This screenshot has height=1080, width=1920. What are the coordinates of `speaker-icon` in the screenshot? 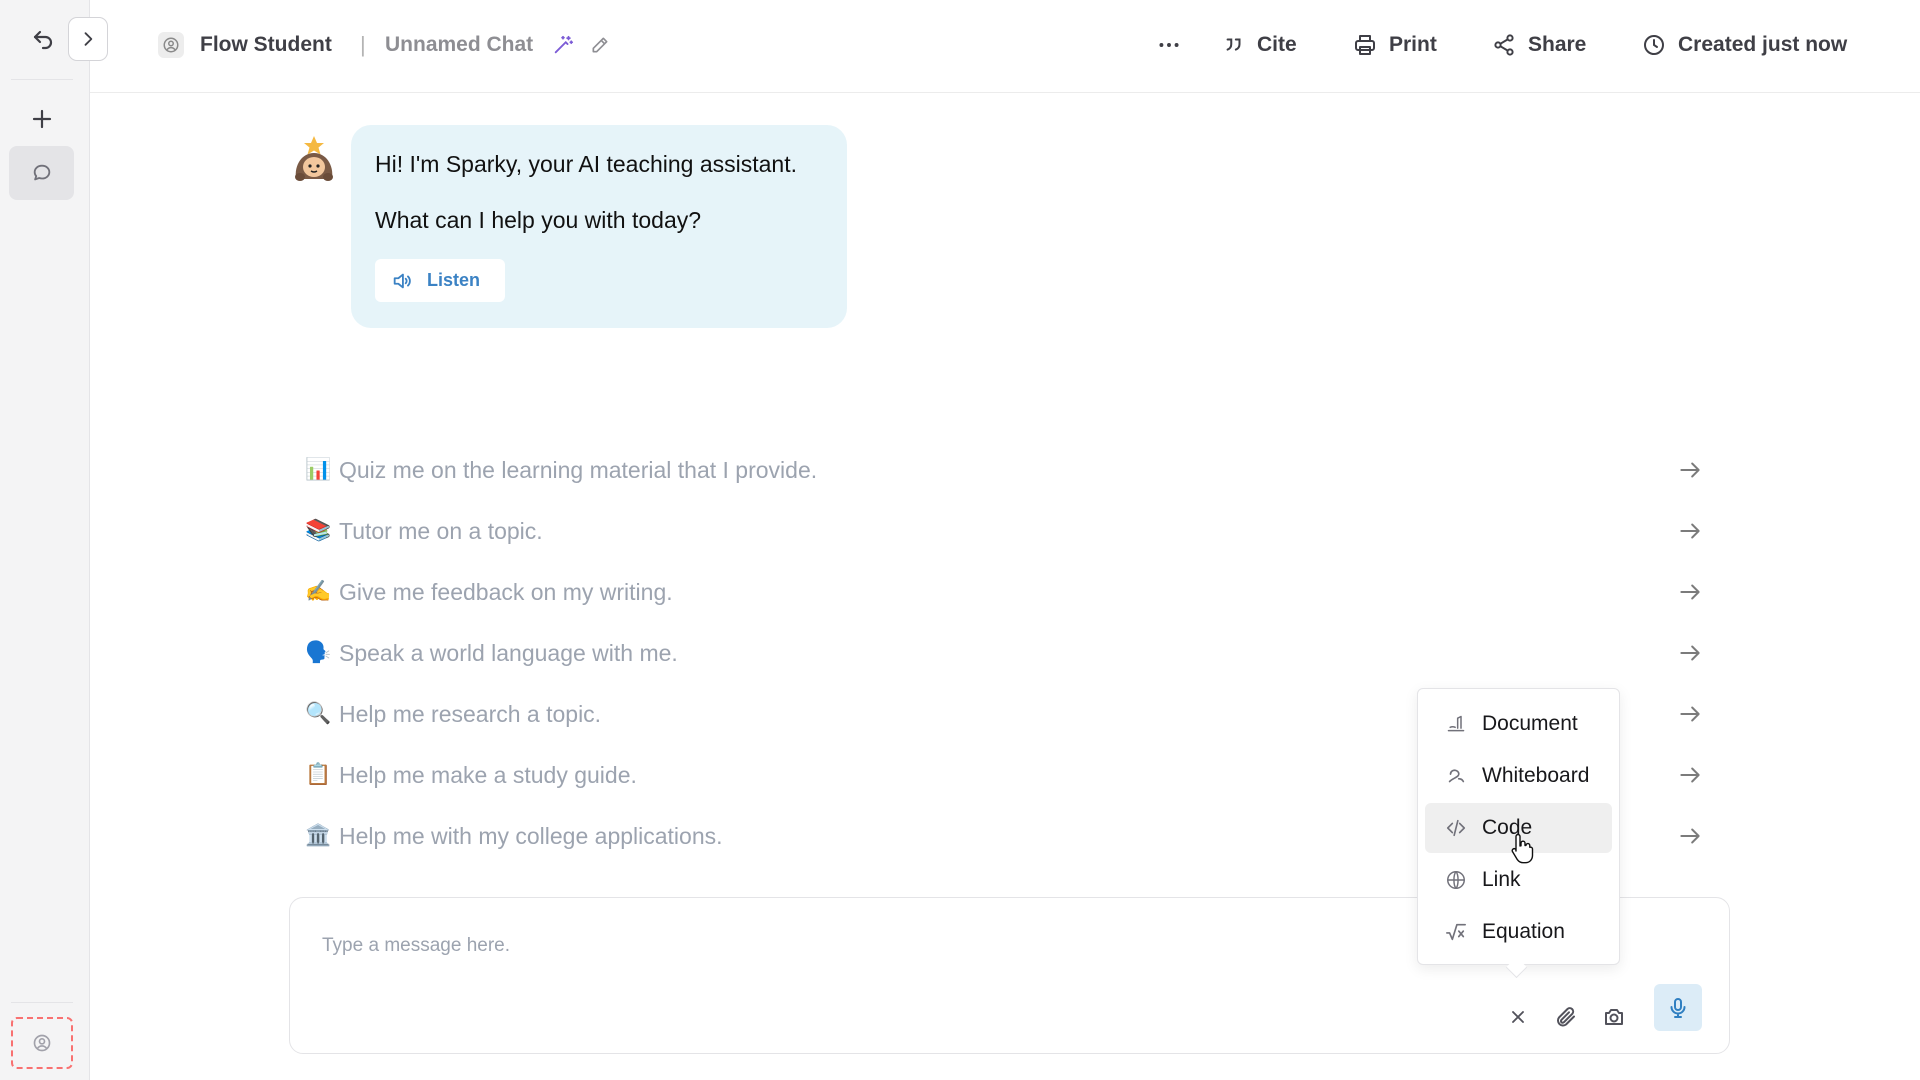 It's located at (402, 280).